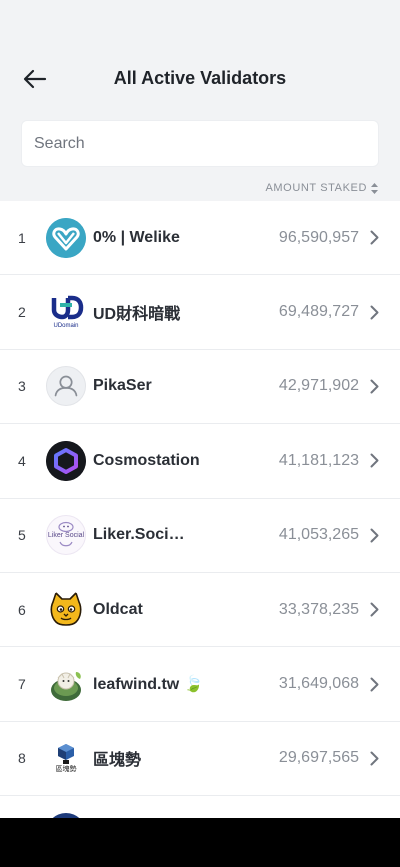 This screenshot has height=867, width=400. Describe the element at coordinates (66, 460) in the screenshot. I see `cosmostation-hexagon-icon` at that location.